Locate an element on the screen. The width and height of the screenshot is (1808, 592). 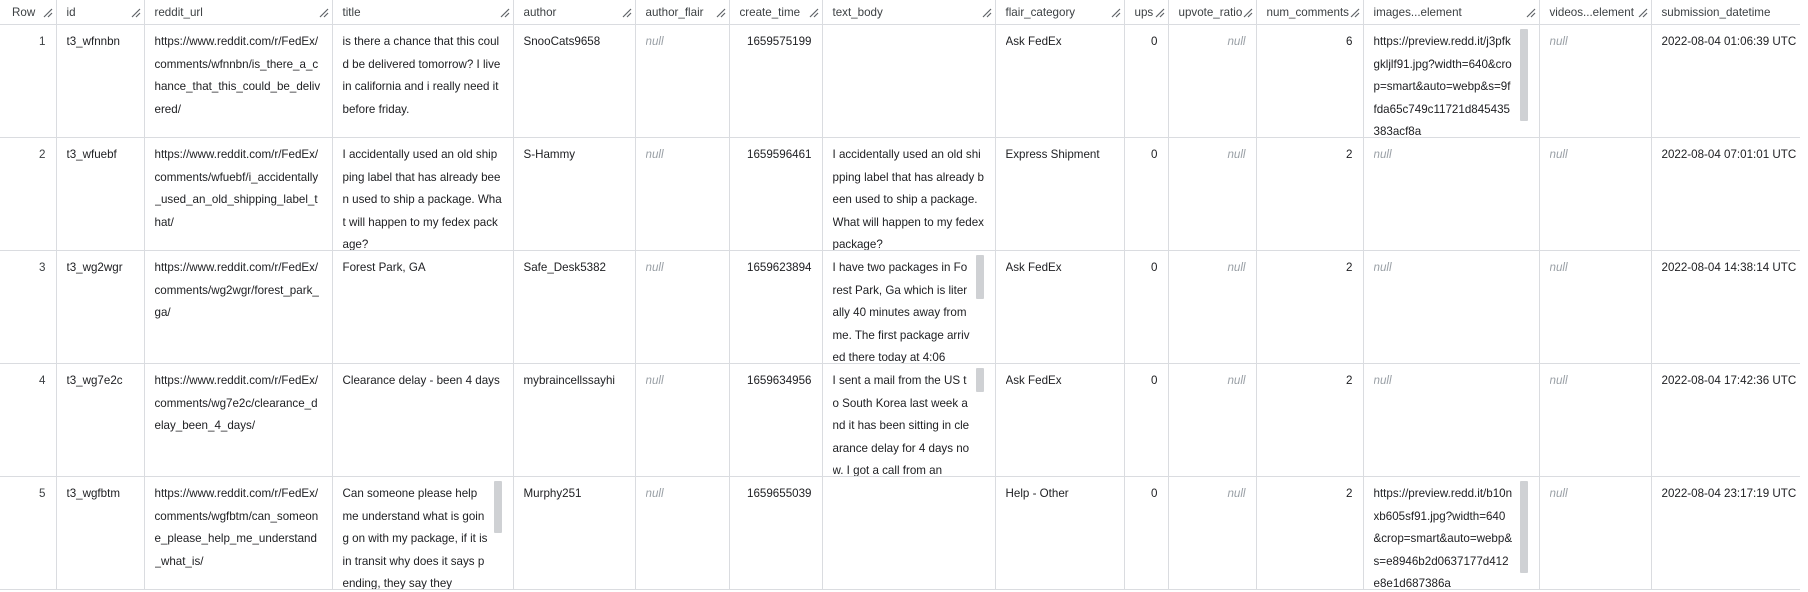
column-header-flair-category: flair_category is located at coordinates (1060, 12).